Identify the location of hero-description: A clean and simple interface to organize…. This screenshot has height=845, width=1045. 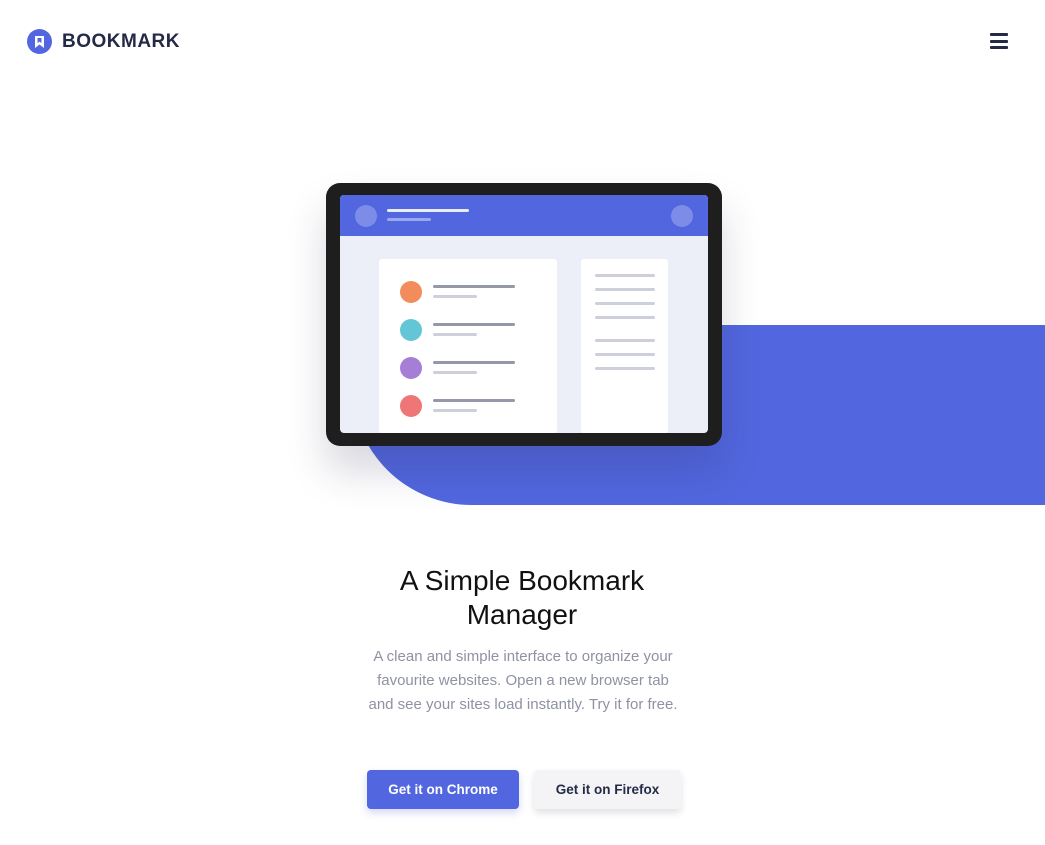
(523, 680).